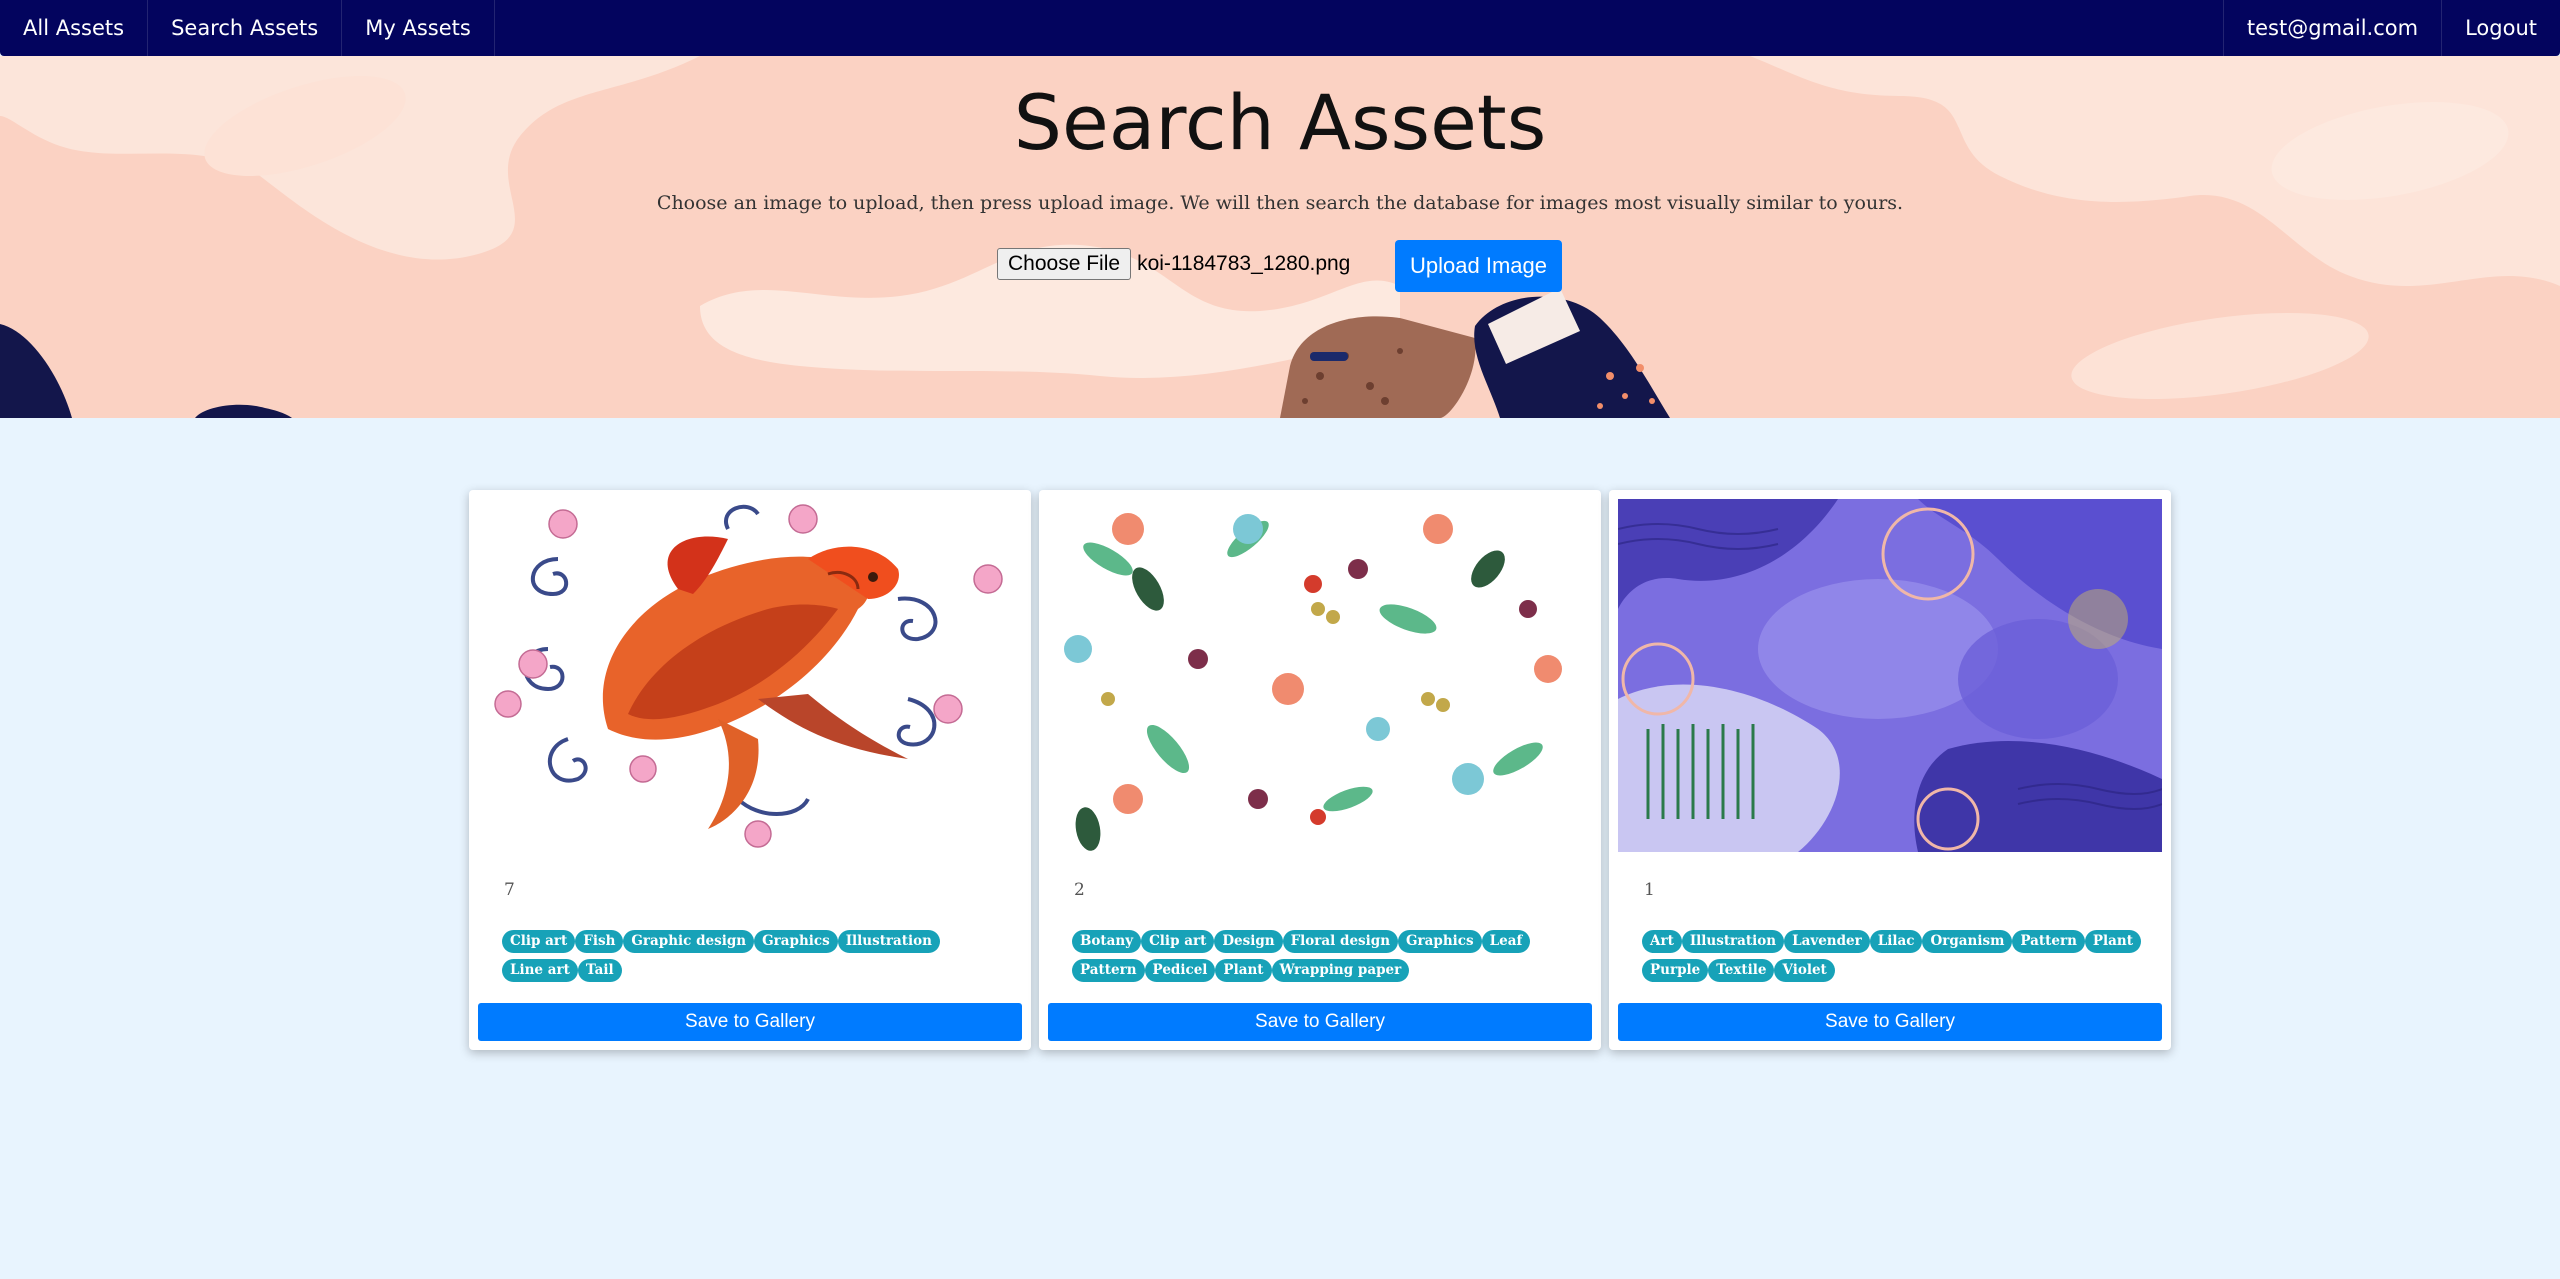  I want to click on purple-abstract-image, so click(1890, 675).